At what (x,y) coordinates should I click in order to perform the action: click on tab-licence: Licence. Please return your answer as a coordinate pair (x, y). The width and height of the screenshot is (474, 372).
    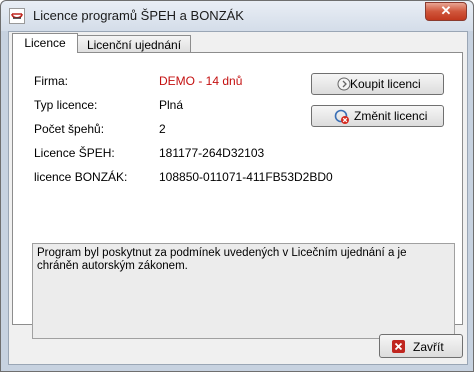
    Looking at the image, I should click on (45, 43).